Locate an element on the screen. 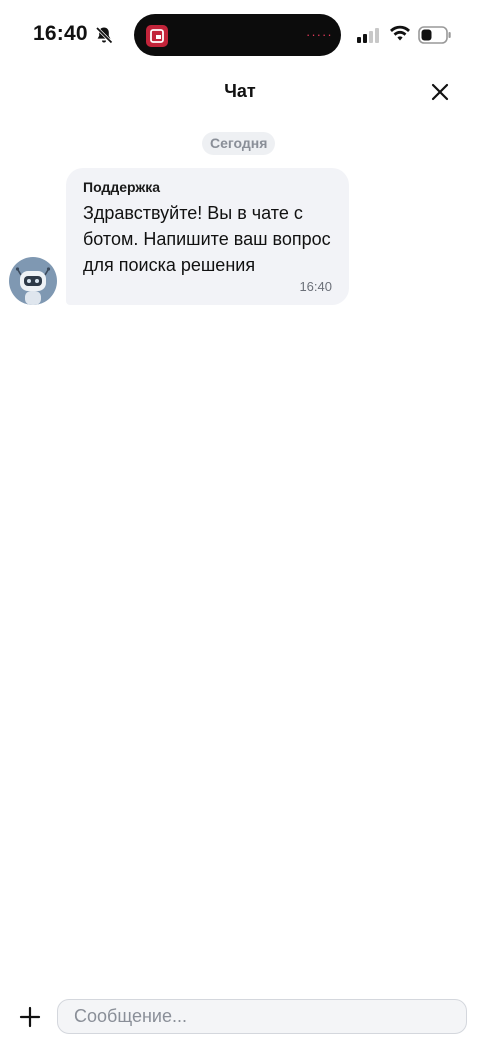  message-input is located at coordinates (262, 1016).